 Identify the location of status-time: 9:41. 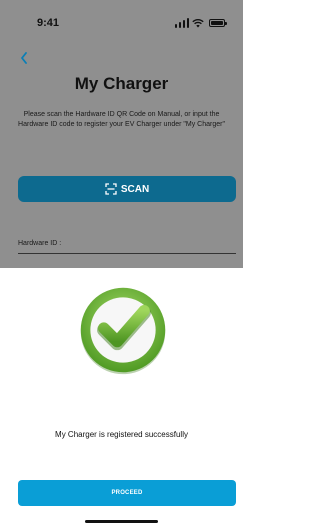
(48, 23).